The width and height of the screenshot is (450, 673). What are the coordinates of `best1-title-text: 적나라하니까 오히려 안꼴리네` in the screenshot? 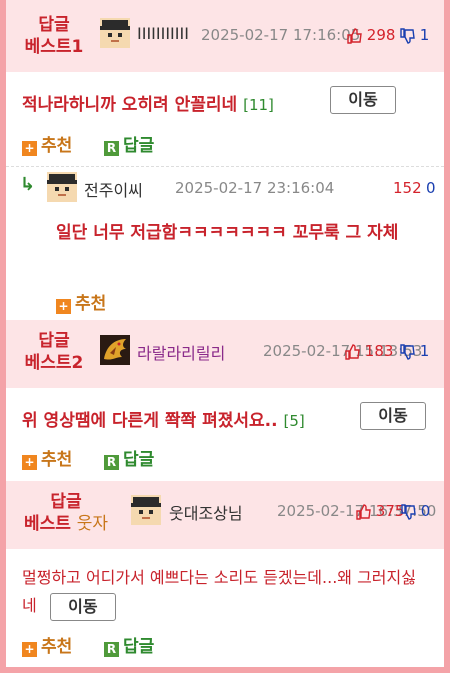 It's located at (130, 105).